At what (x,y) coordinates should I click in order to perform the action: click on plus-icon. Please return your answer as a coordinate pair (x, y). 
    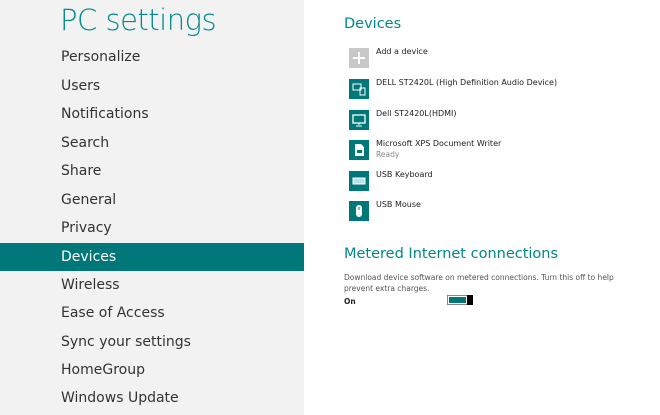
    Looking at the image, I should click on (359, 58).